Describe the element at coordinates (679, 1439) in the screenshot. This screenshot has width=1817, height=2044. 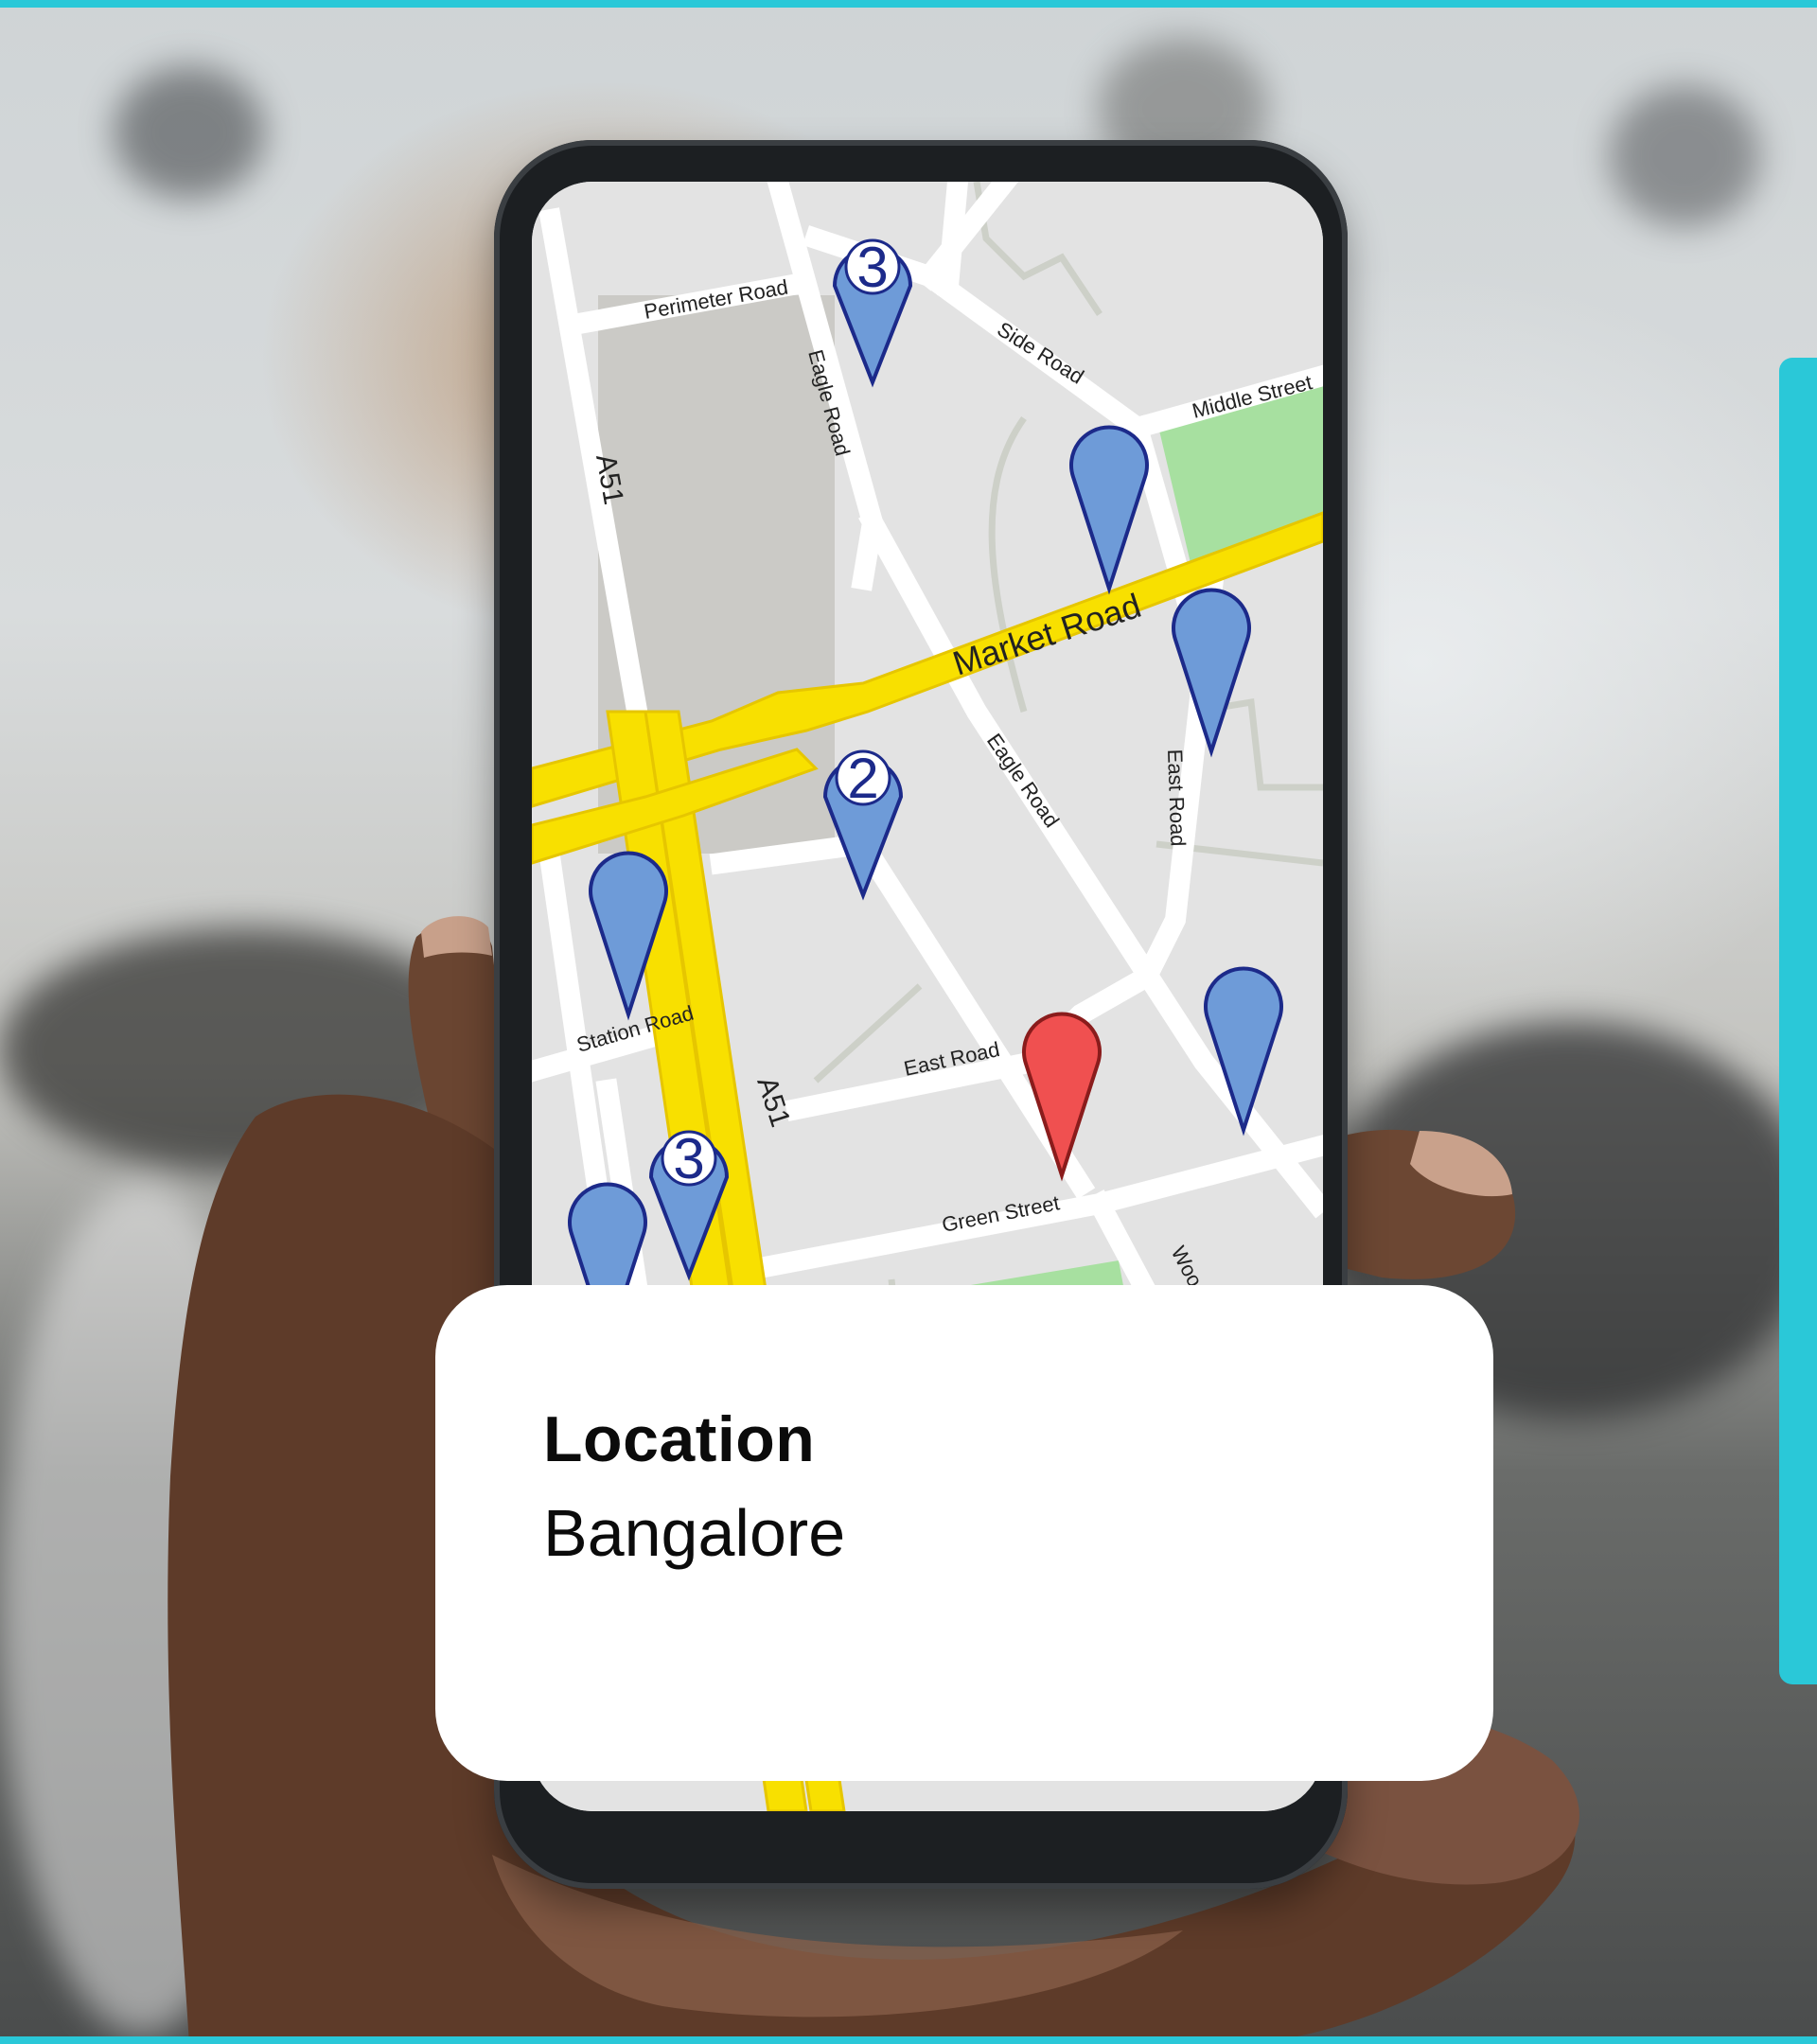
I see `location-label: Location` at that location.